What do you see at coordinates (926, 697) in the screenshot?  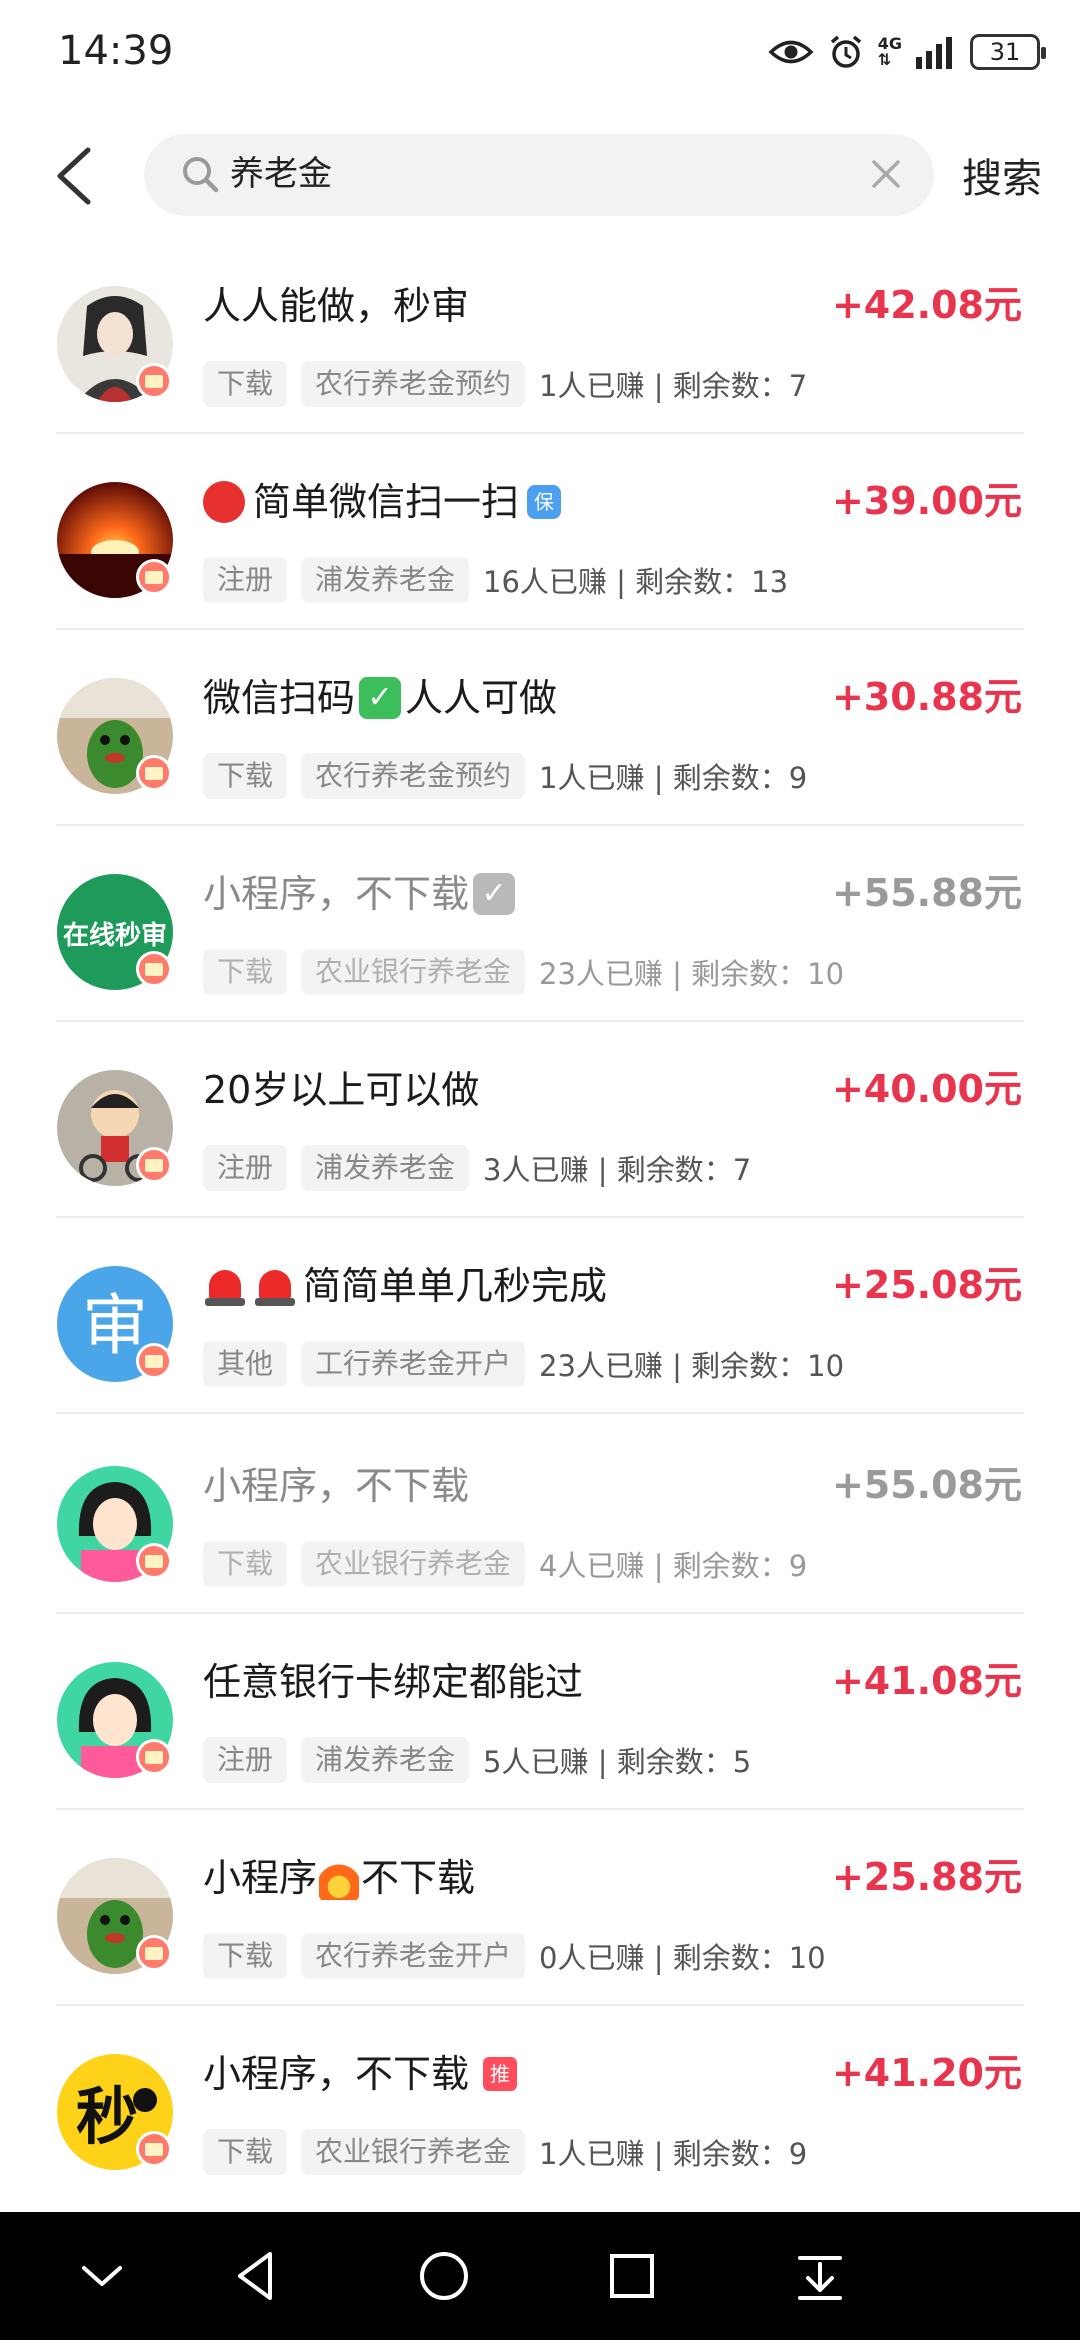 I see `item-price: +30.88元` at bounding box center [926, 697].